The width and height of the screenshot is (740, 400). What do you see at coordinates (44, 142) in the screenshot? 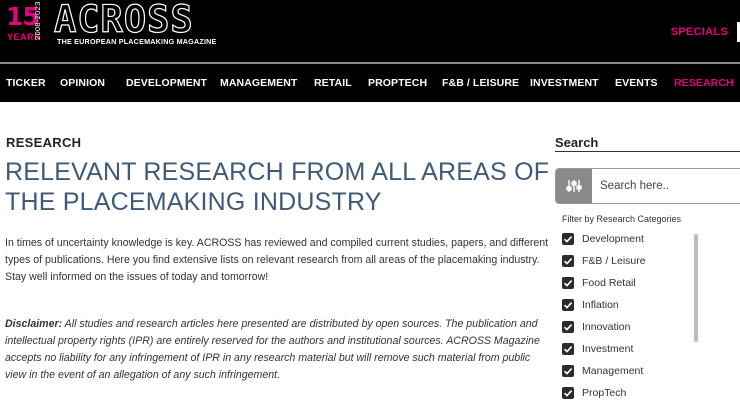
I see `section-kicker: RESEARCH` at bounding box center [44, 142].